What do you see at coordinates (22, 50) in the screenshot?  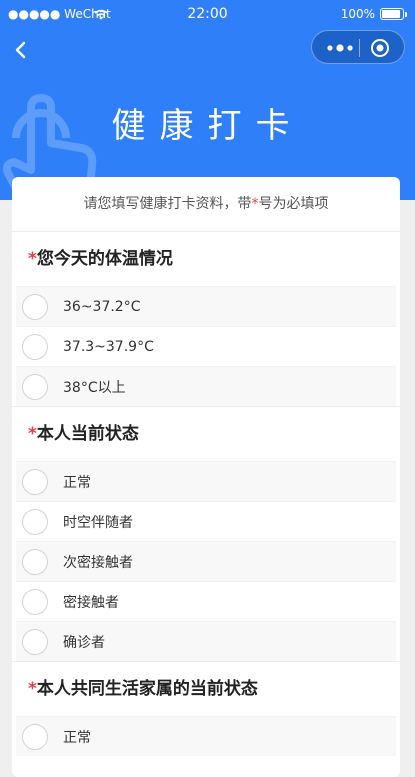 I see `back-arrow-icon` at bounding box center [22, 50].